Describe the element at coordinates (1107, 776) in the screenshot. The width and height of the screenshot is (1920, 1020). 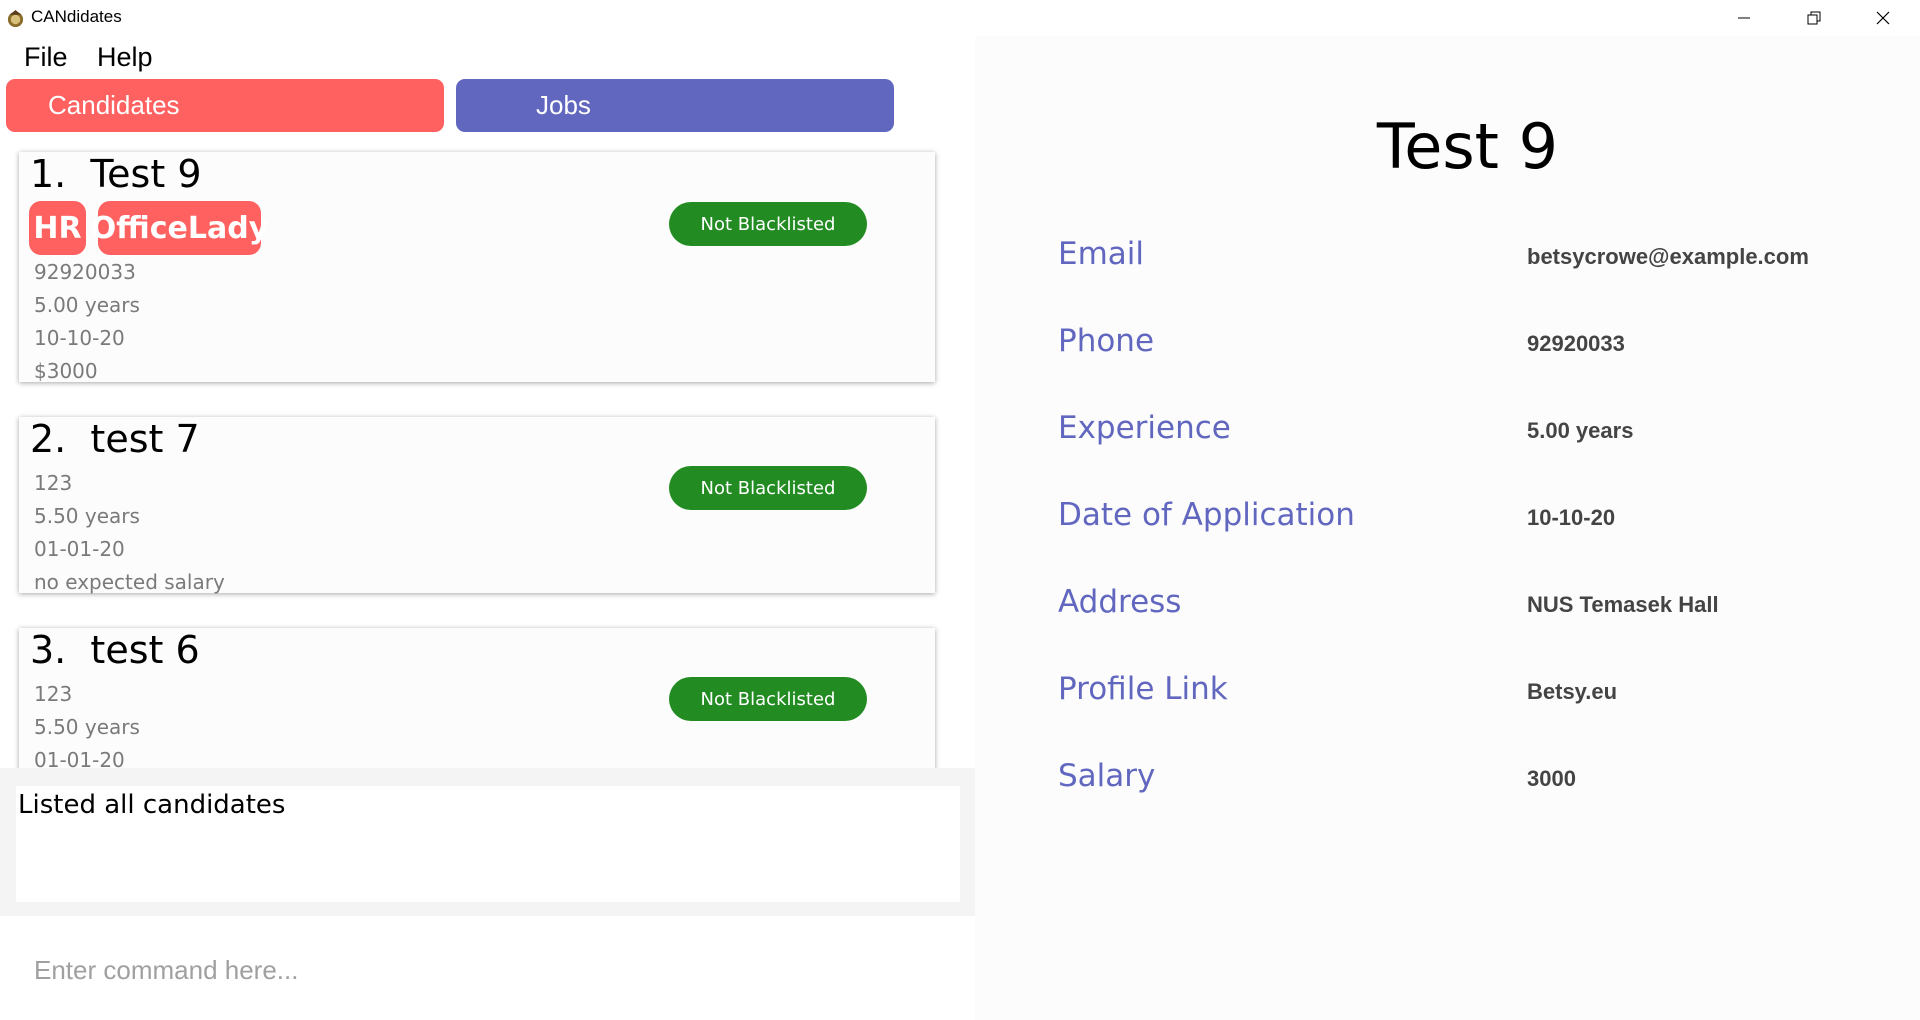
I see `detail-label-salary: Salary` at that location.